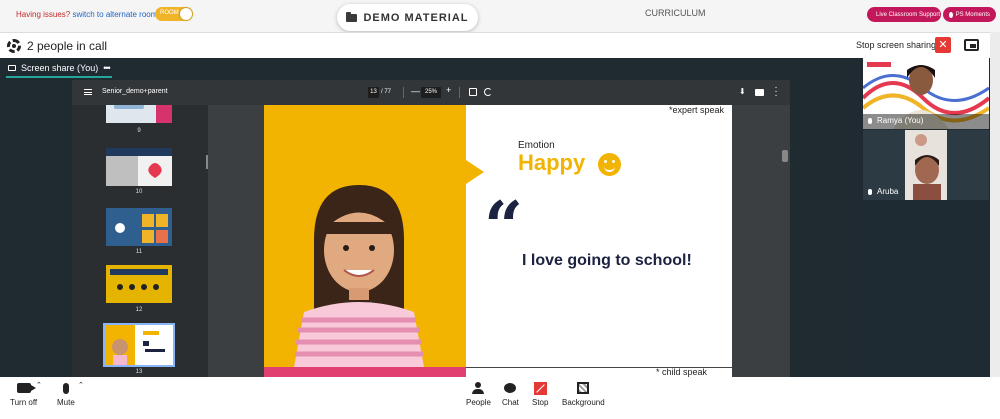  I want to click on ps-moments-button: PS Moments, so click(969, 14).